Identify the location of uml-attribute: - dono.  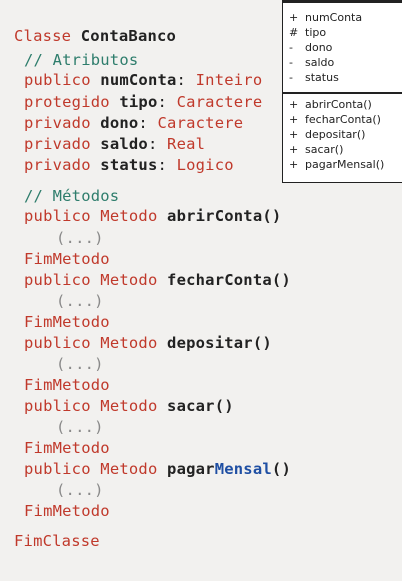
(310, 47).